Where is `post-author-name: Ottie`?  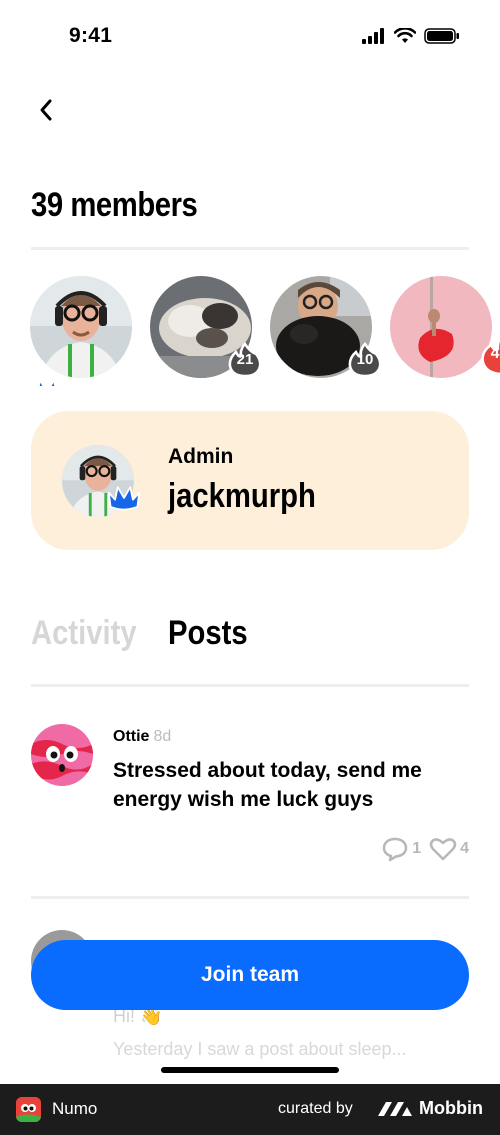 post-author-name: Ottie is located at coordinates (131, 736).